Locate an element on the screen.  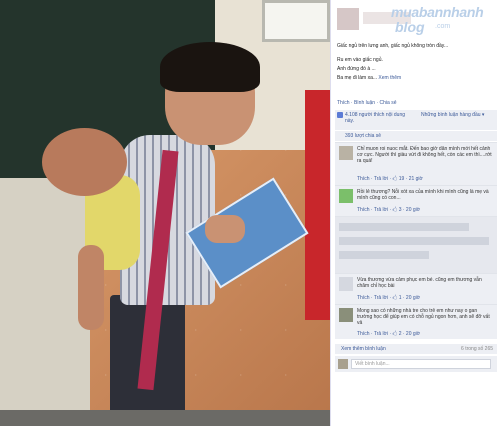
blurred-comment is located at coordinates (416, 244).